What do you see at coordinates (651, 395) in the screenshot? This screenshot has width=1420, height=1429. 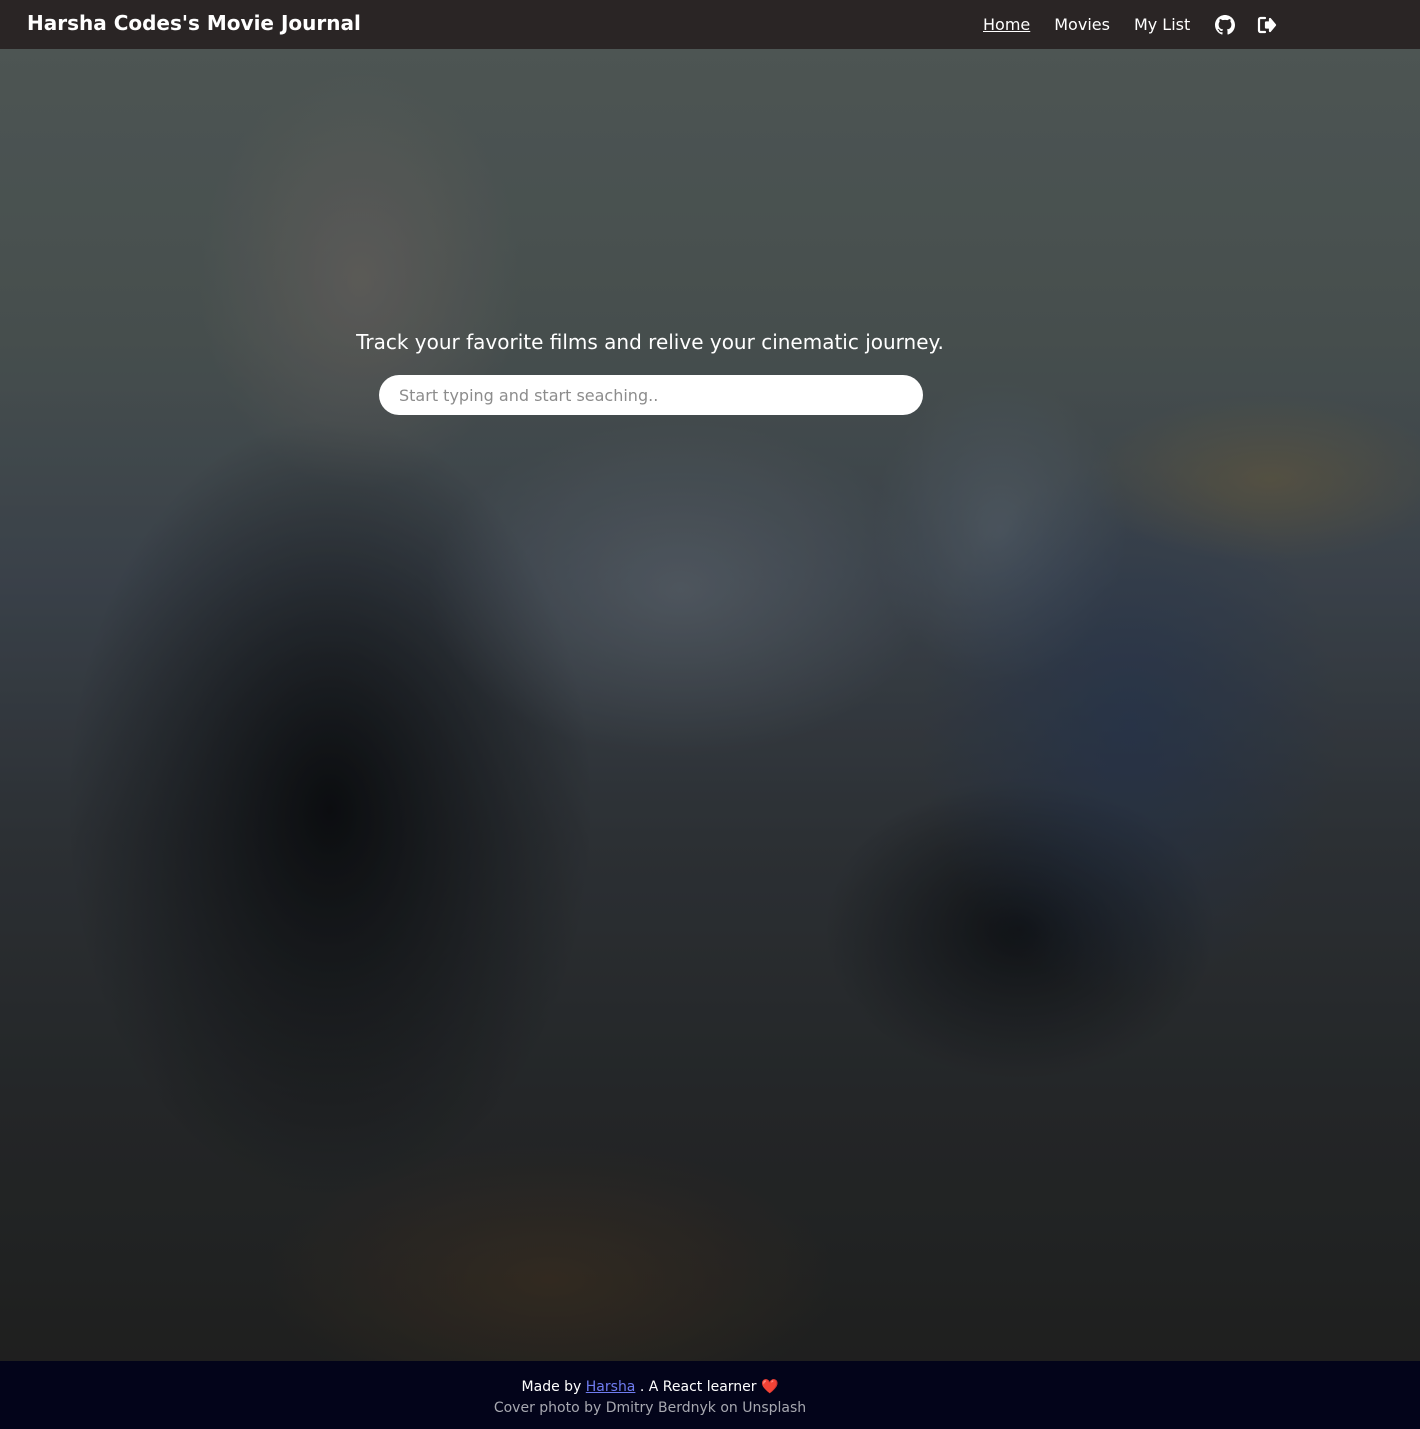 I see `search-input` at bounding box center [651, 395].